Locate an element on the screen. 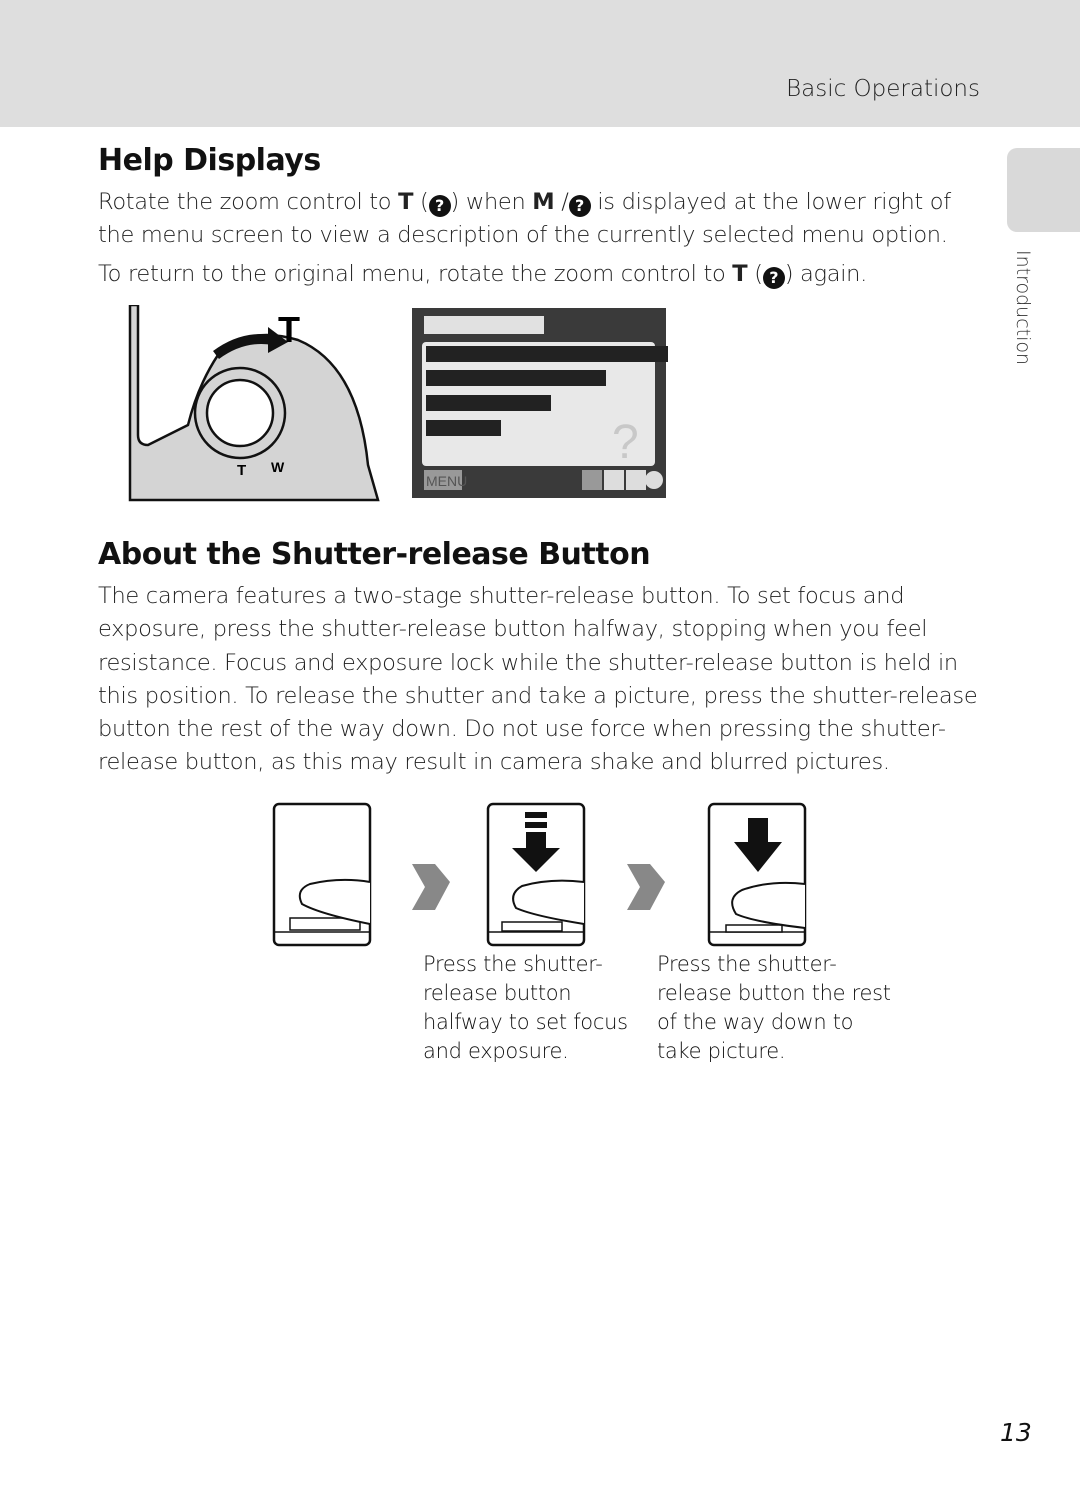 Image resolution: width=1080 pixels, height=1486 pixels. text: again. is located at coordinates (830, 274).